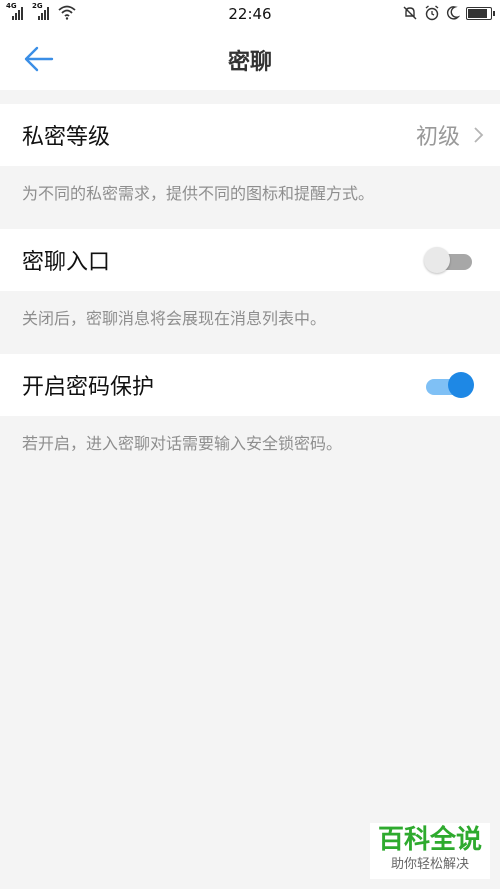 The width and height of the screenshot is (500, 889). What do you see at coordinates (88, 387) in the screenshot?
I see `password-protect-label: 开启密码保护` at bounding box center [88, 387].